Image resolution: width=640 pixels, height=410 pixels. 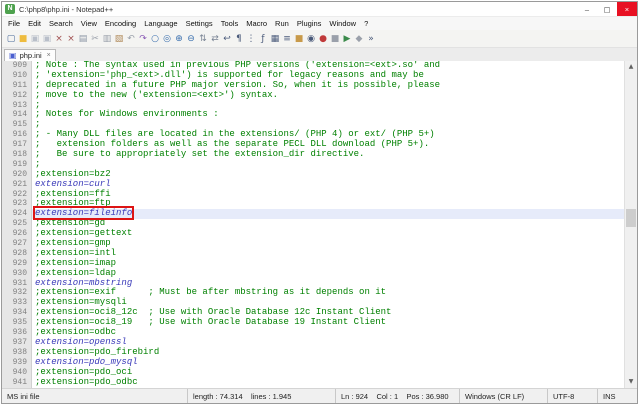 What do you see at coordinates (19, 105) in the screenshot?
I see `line-number: 913` at bounding box center [19, 105].